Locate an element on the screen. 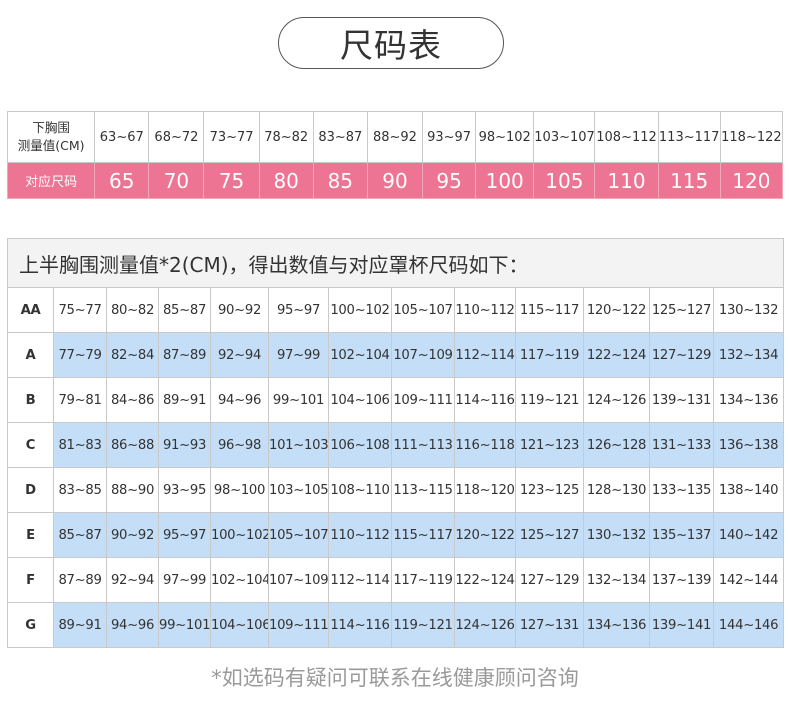  bust-range-cell: 133~135 is located at coordinates (681, 490).